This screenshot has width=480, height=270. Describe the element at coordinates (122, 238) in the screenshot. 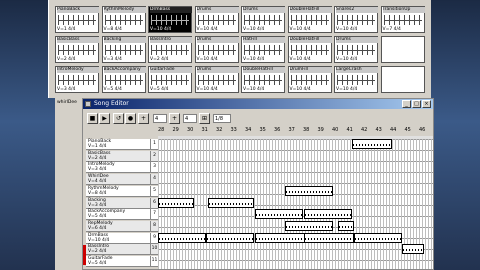

I see `track-row: DrmBass V=10 4/4 9` at that location.